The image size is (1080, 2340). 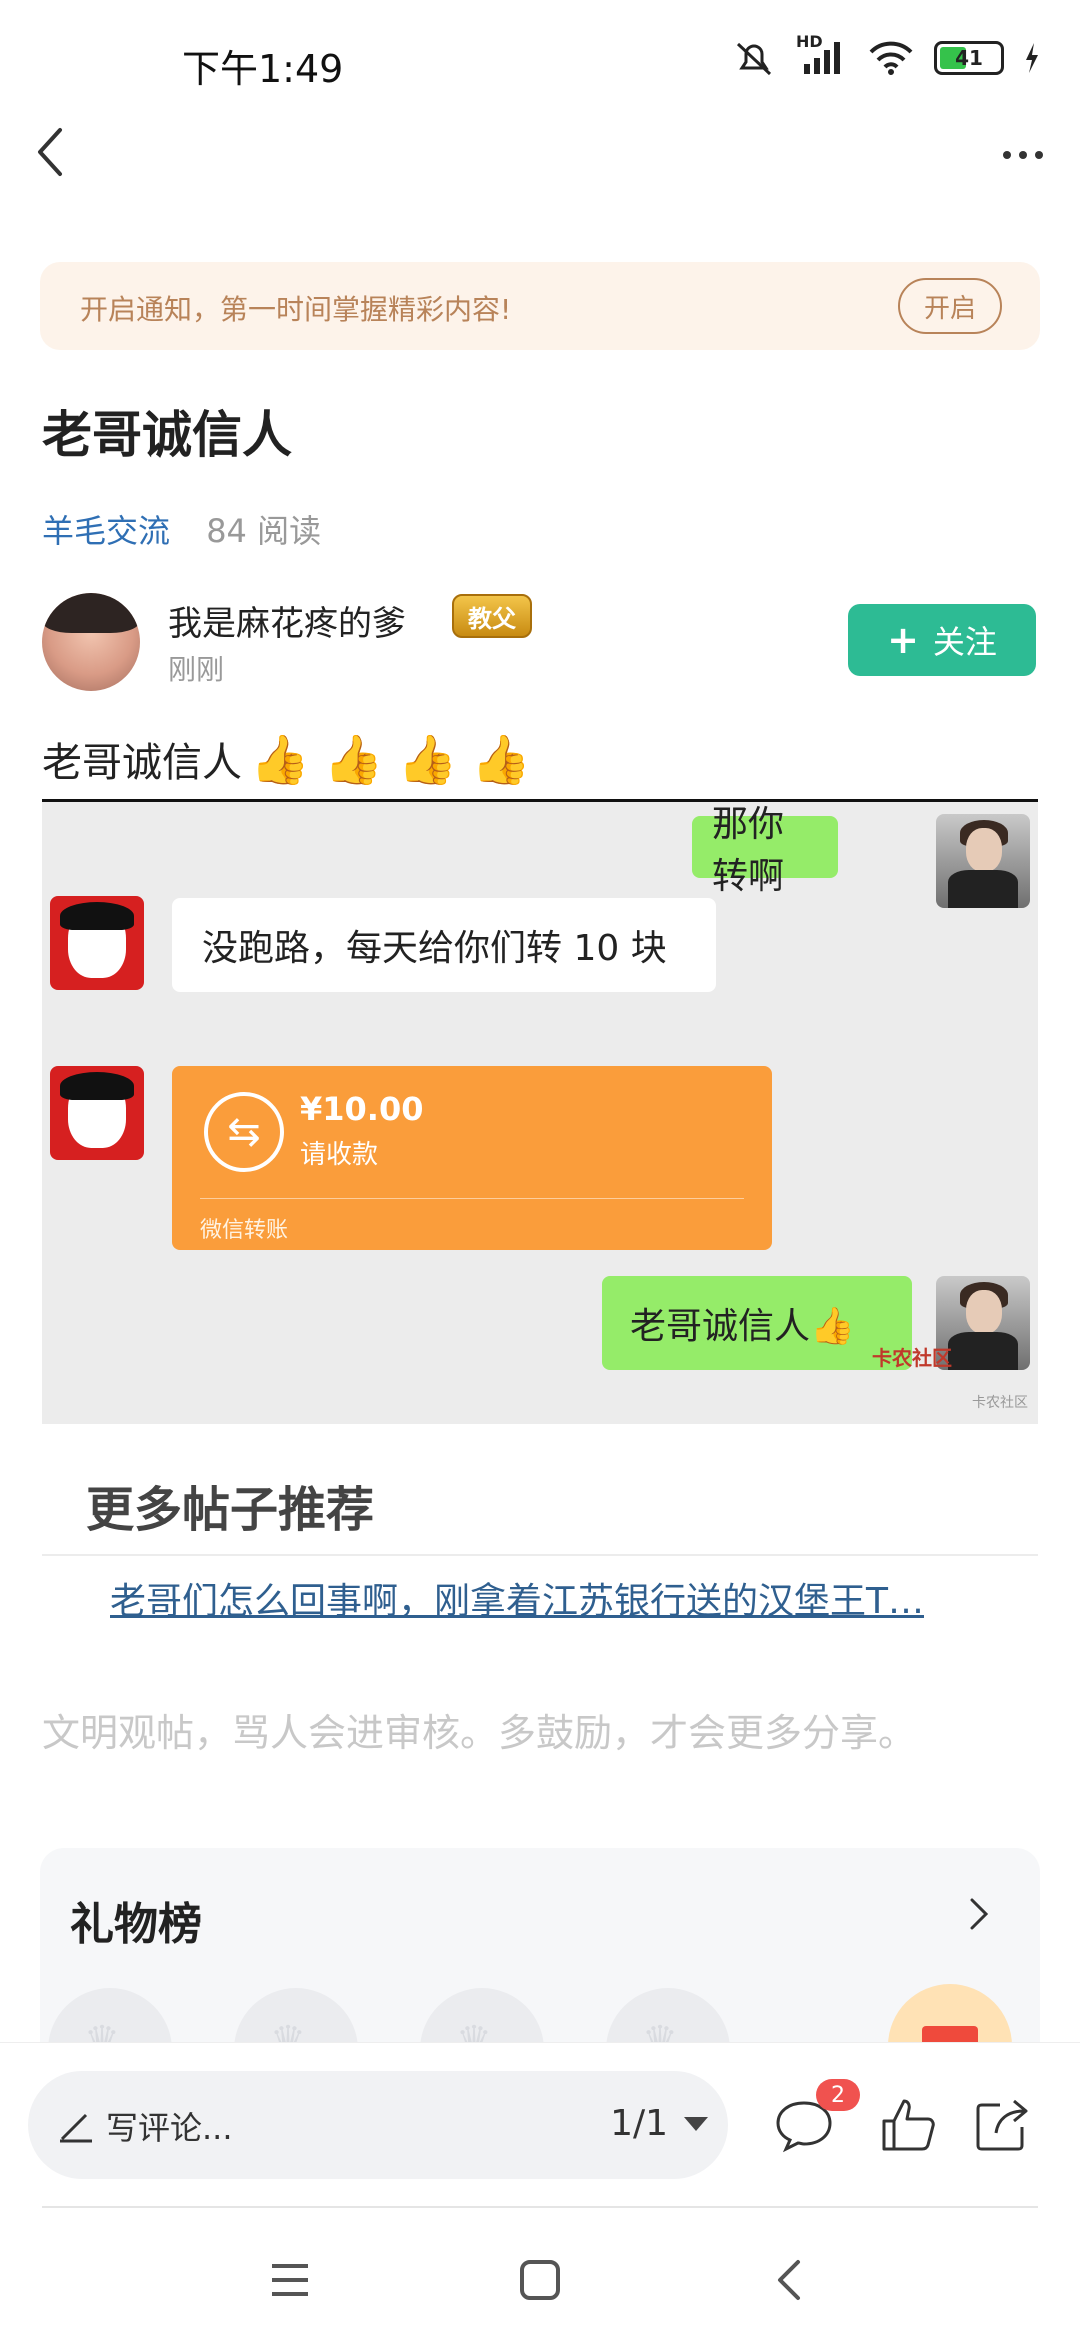 I want to click on battery-level: 41, so click(x=969, y=58).